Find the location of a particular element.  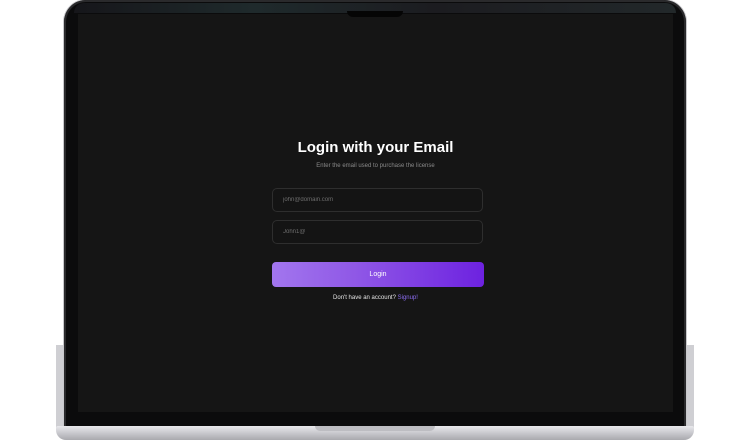

laptop-base-notch is located at coordinates (375, 428).